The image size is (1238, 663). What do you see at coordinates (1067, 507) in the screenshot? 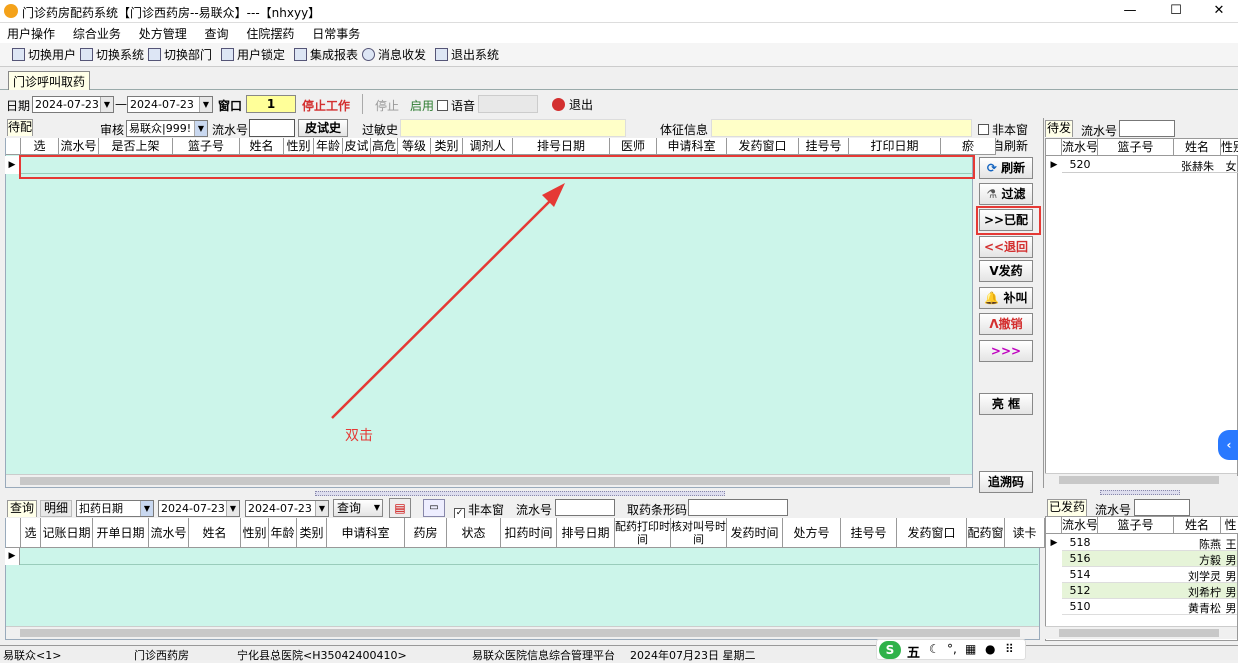
I see `tab-sent: 已发药` at bounding box center [1067, 507].